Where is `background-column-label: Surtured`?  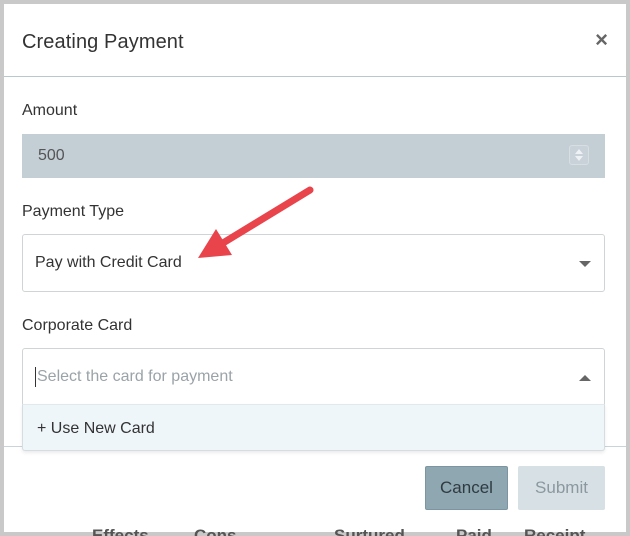 background-column-label: Surtured is located at coordinates (369, 531).